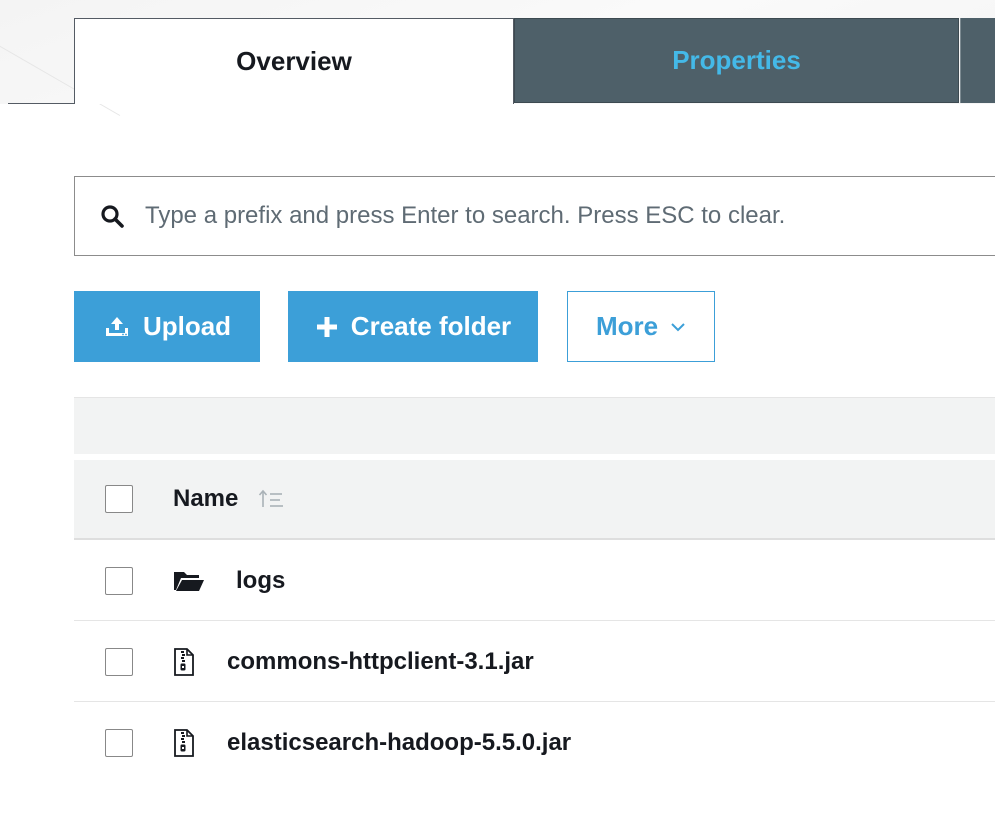  What do you see at coordinates (187, 326) in the screenshot?
I see `upload-button-label: Upload` at bounding box center [187, 326].